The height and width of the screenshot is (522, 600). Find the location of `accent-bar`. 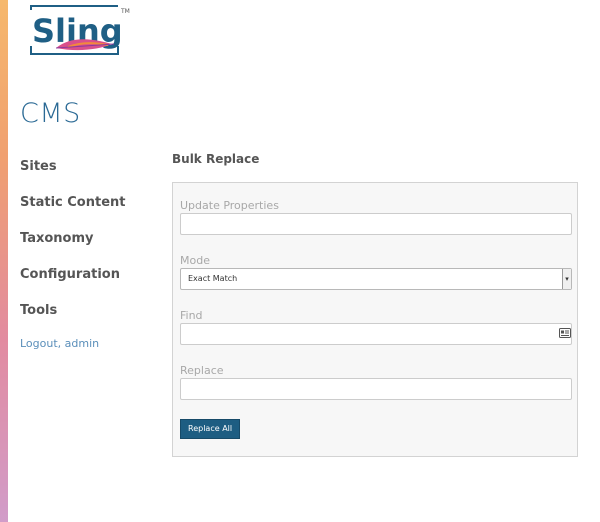

accent-bar is located at coordinates (4, 261).